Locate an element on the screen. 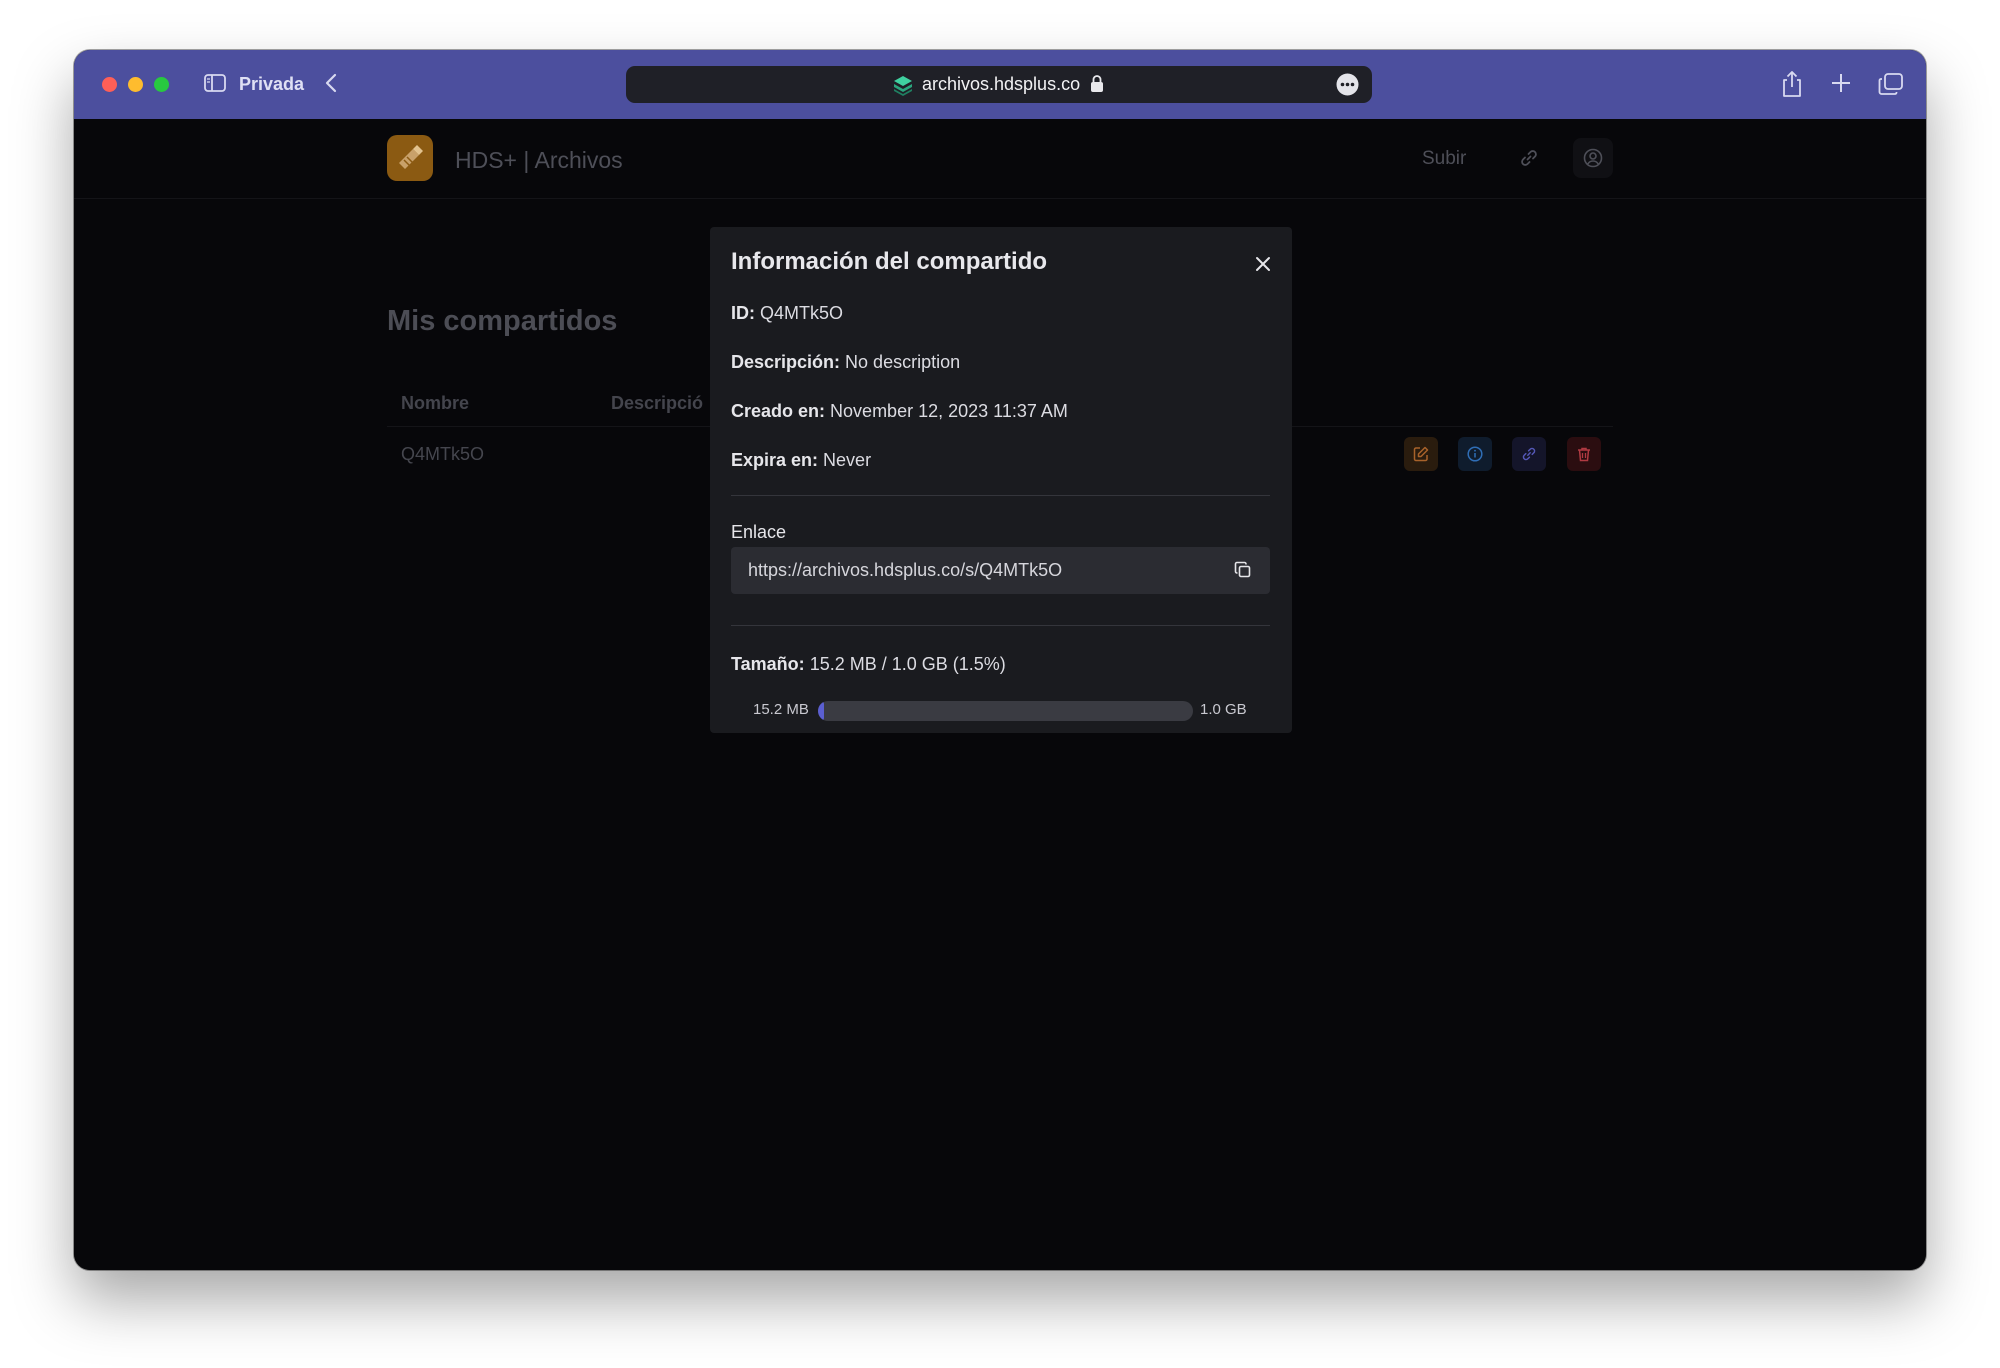  share-expires-value: Never is located at coordinates (847, 460).